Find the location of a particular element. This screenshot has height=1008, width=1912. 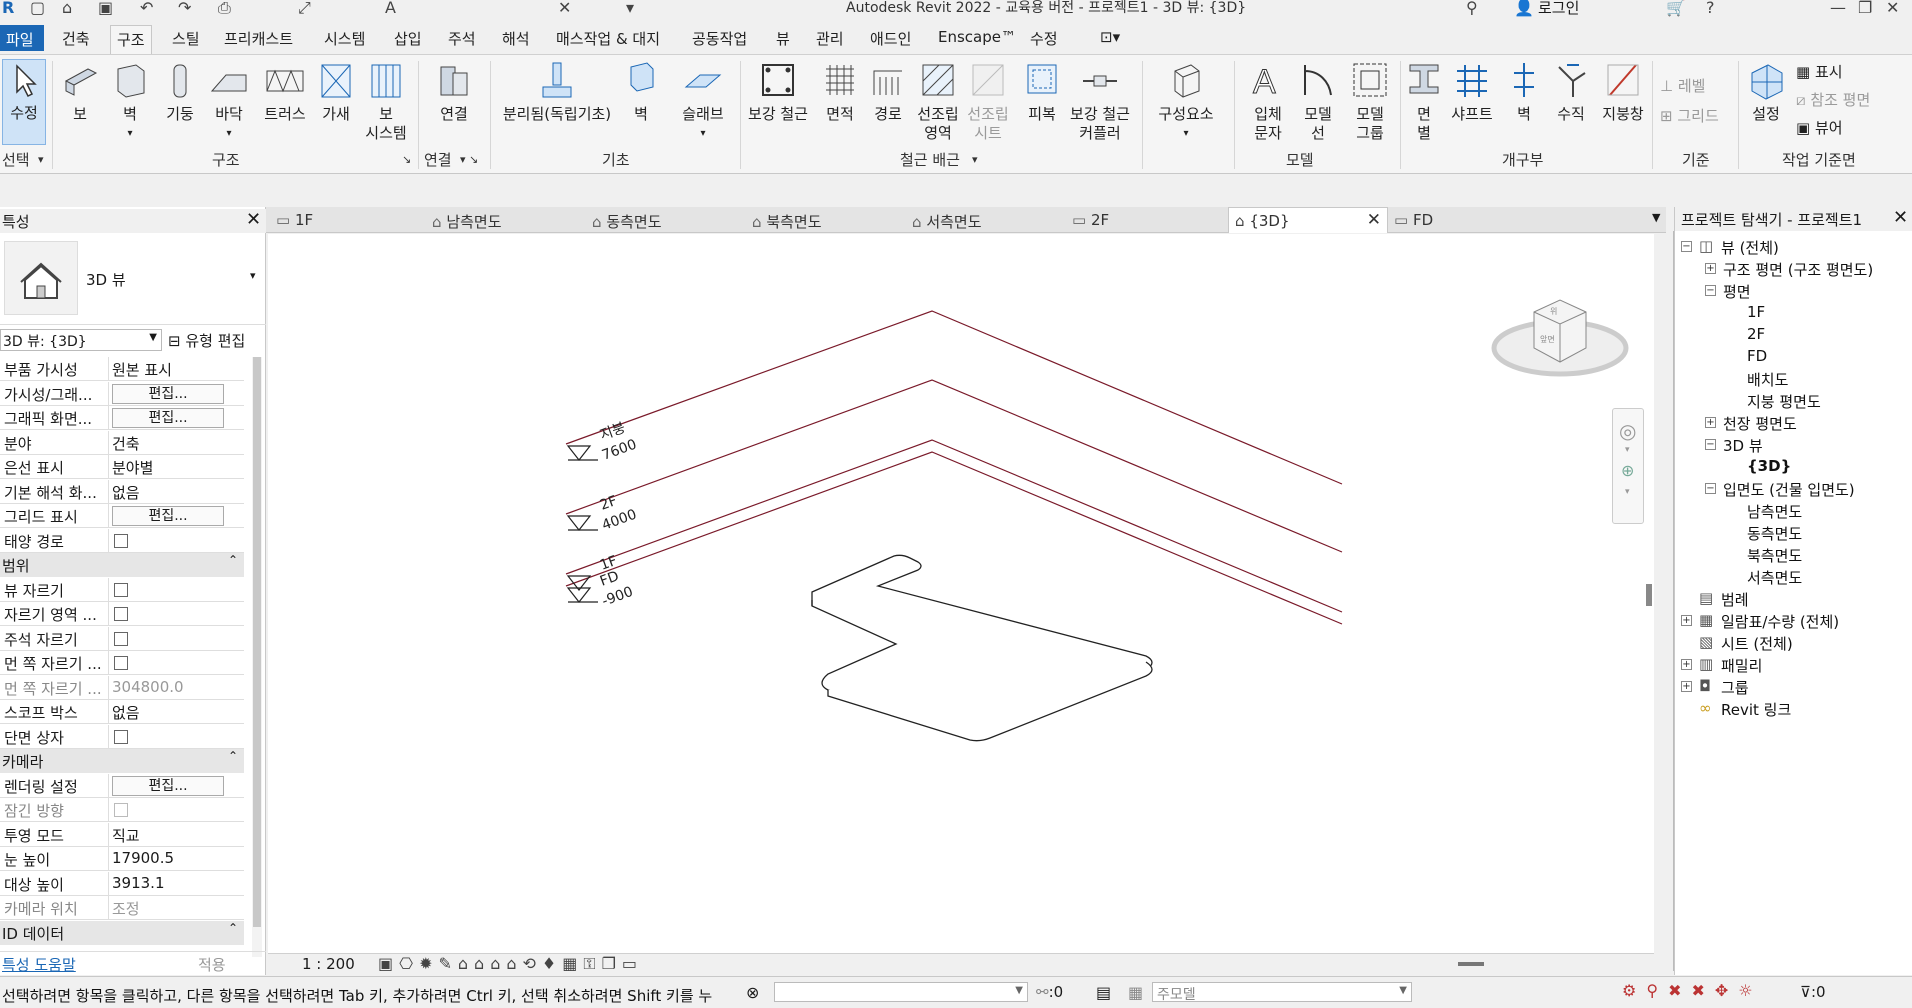

view-tab-2f: ▭ 2F is located at coordinates (1147, 220).